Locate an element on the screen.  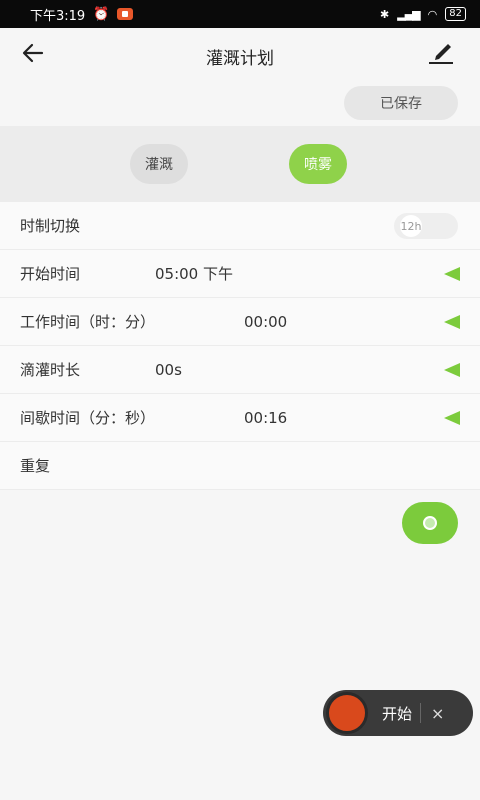
start-time-label: 开始时间 is located at coordinates (50, 274).